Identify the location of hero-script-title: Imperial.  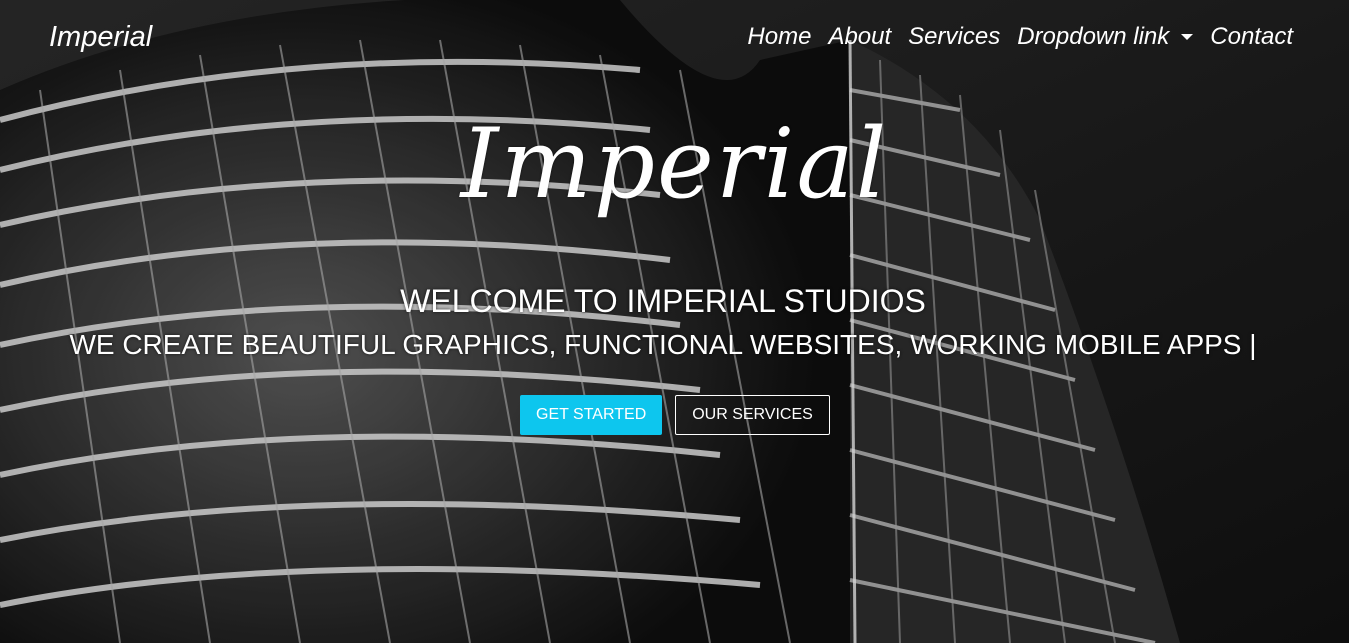
(674, 164).